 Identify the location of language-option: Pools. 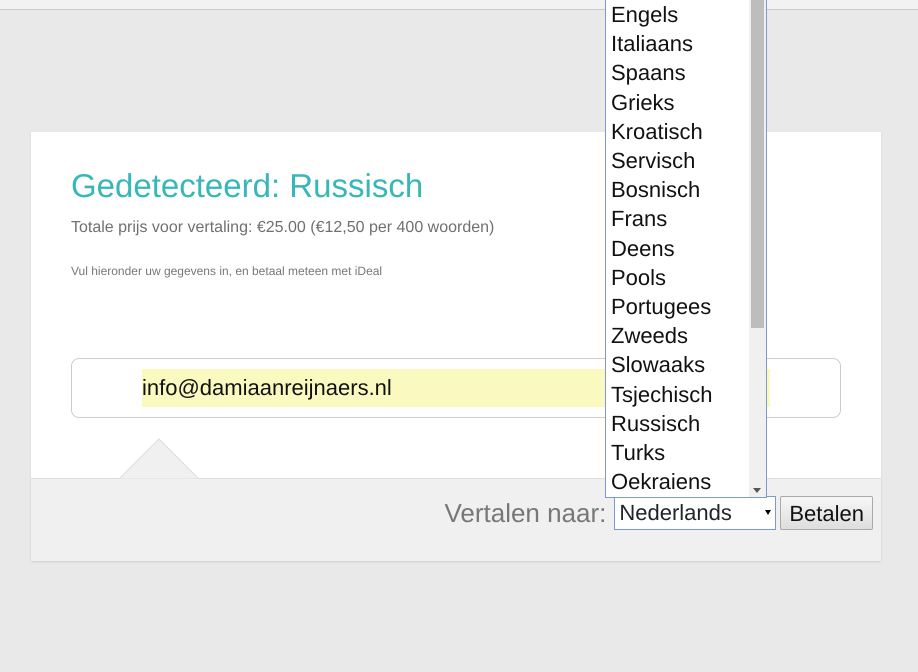
(638, 277).